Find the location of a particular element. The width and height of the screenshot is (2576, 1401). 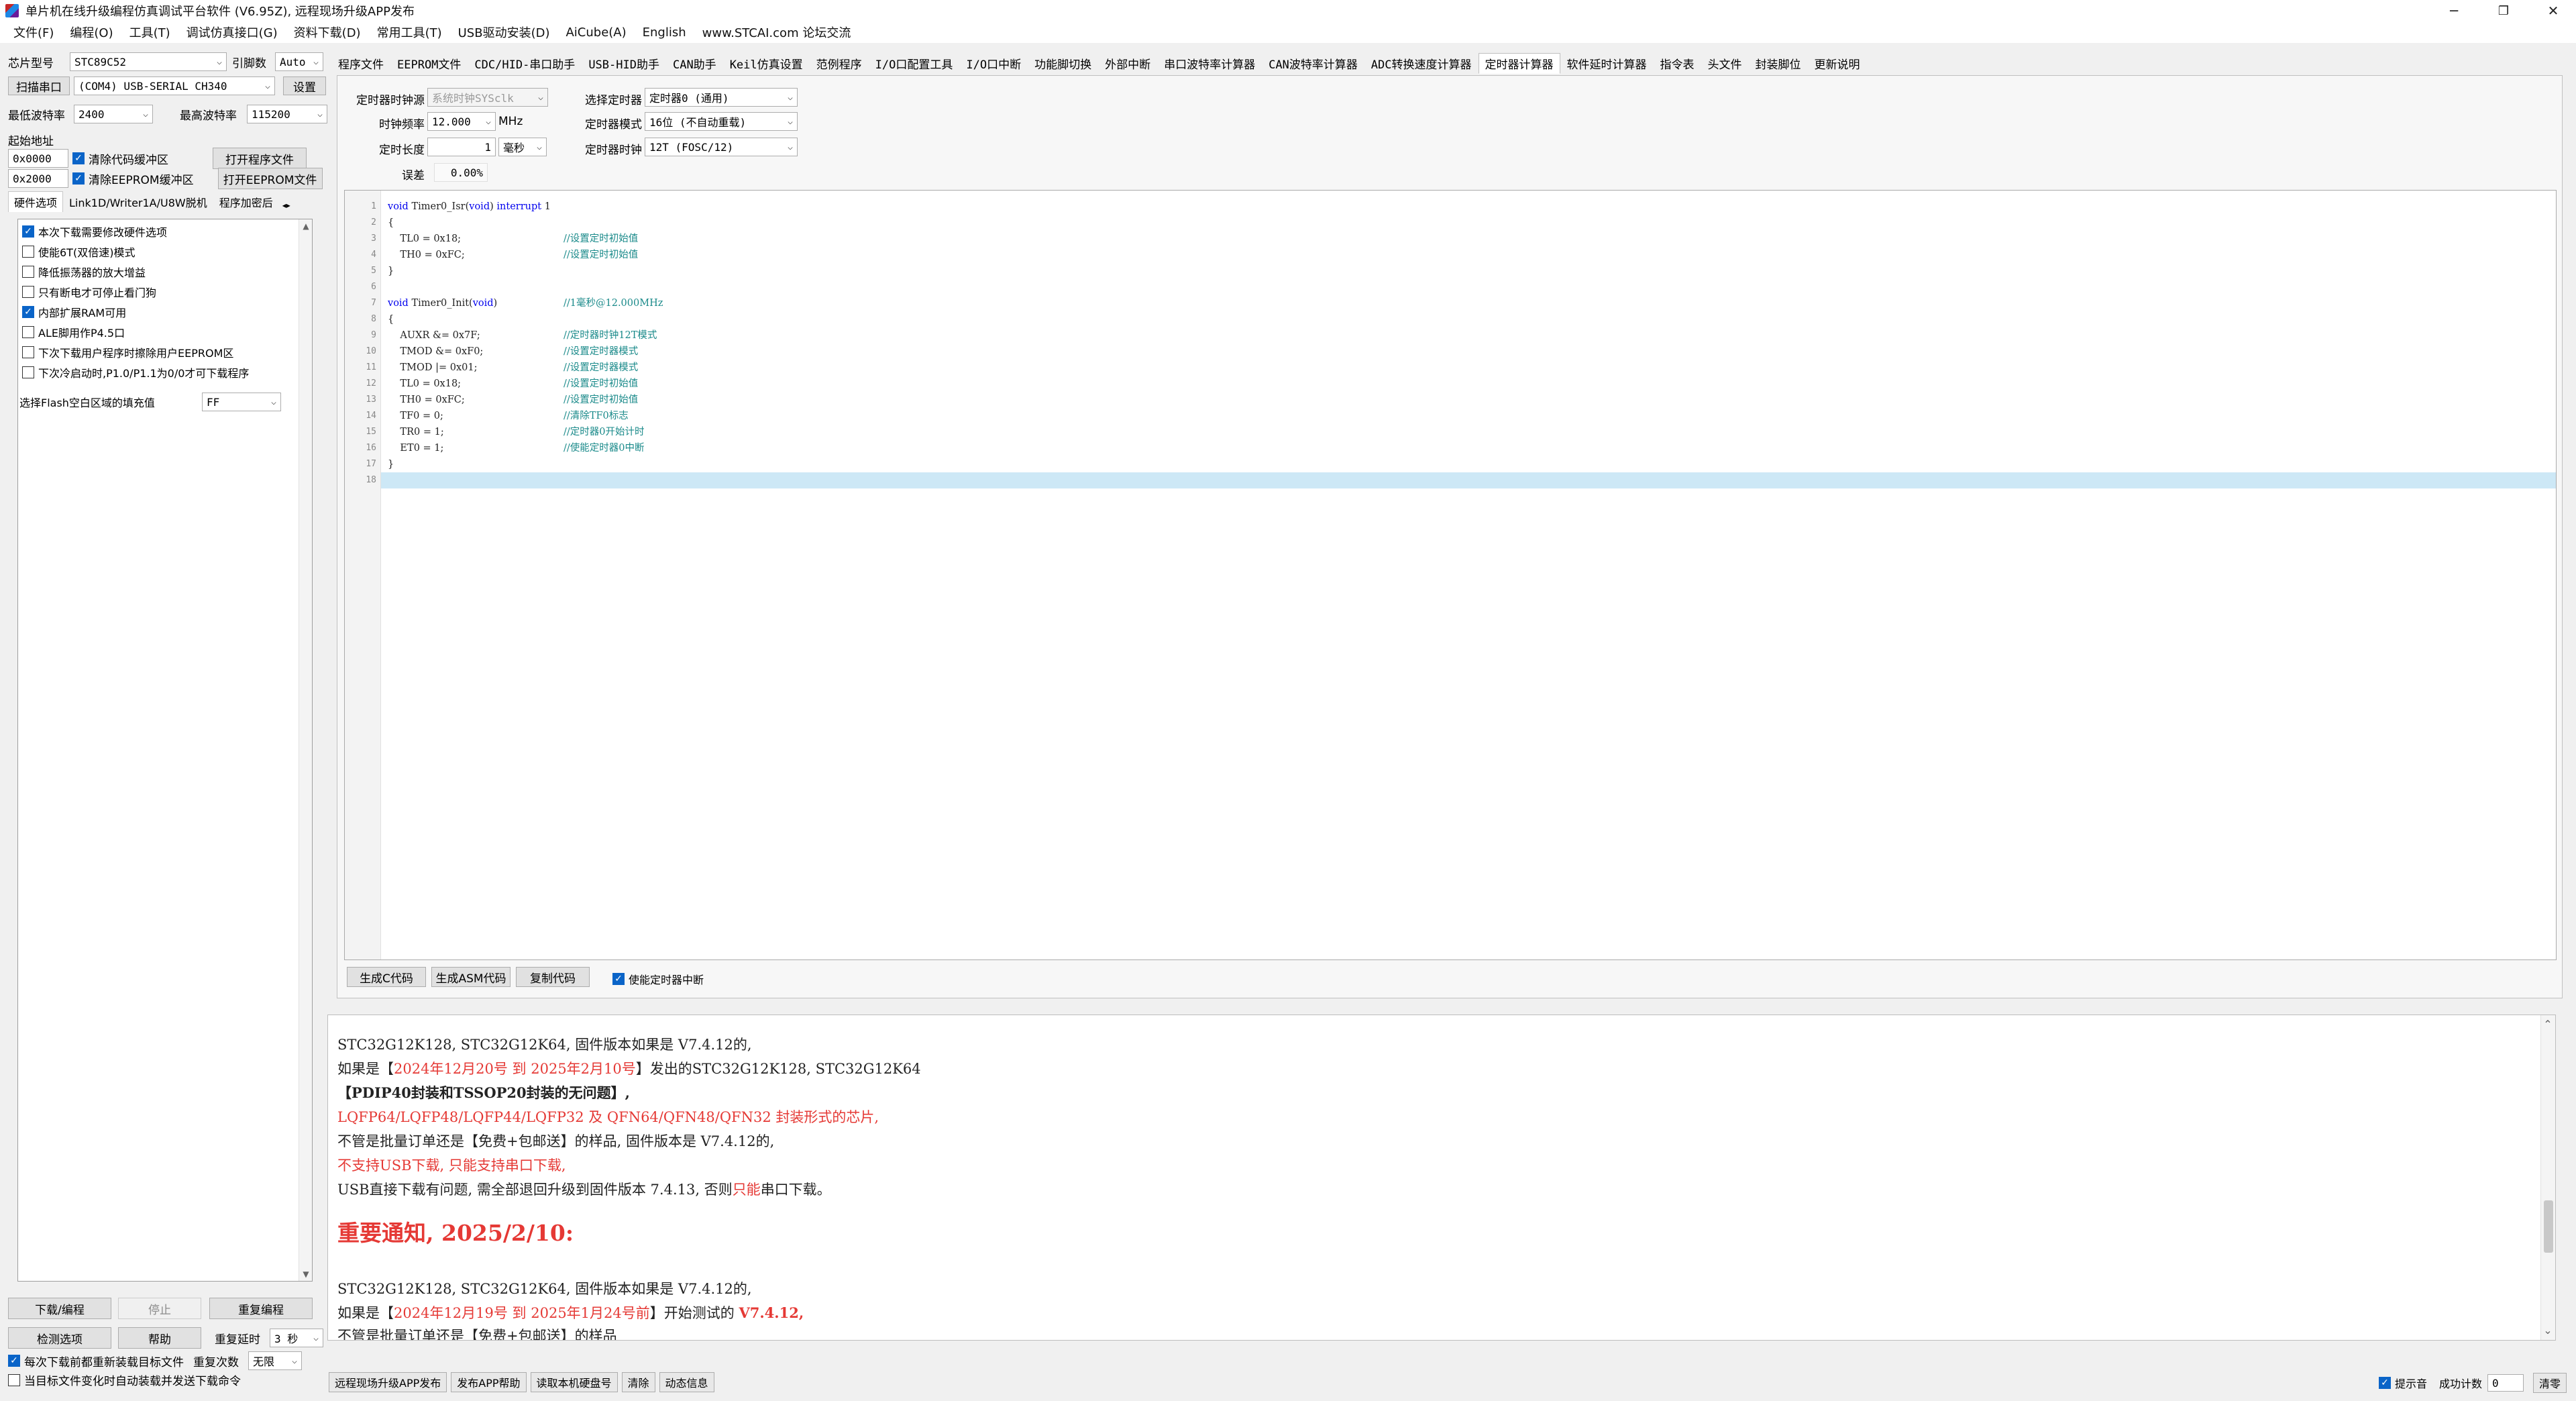

open-eeprom-button: 打开EEPROM文件 is located at coordinates (270, 178).